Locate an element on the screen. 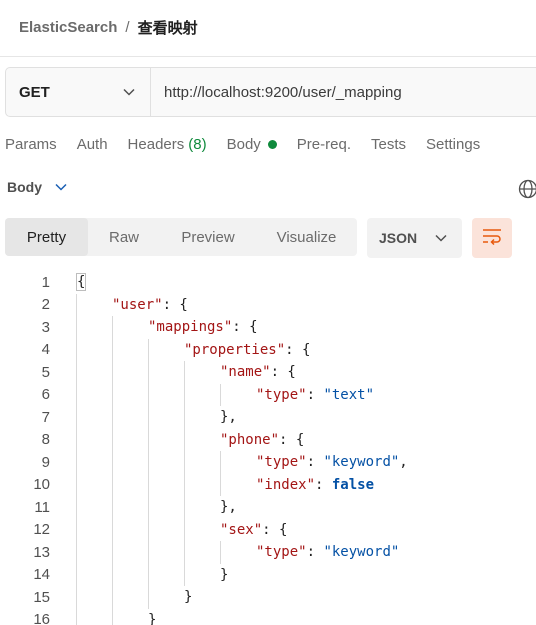 The width and height of the screenshot is (536, 625). format-label: JSON is located at coordinates (398, 238).